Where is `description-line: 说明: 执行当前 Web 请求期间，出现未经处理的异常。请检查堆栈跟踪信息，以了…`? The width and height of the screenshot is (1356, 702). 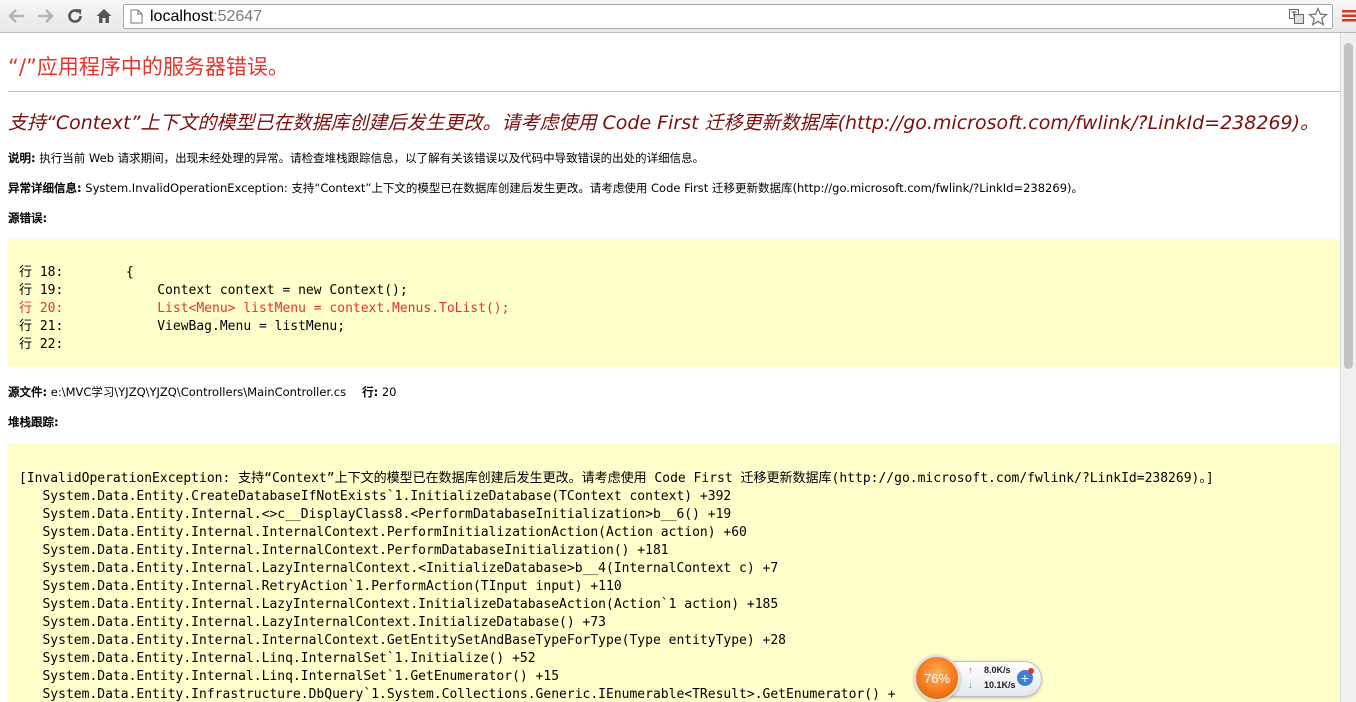
description-line: 说明: 执行当前 Web 请求期间，出现未经处理的异常。请检查堆栈跟踪信息，以了… is located at coordinates (356, 158).